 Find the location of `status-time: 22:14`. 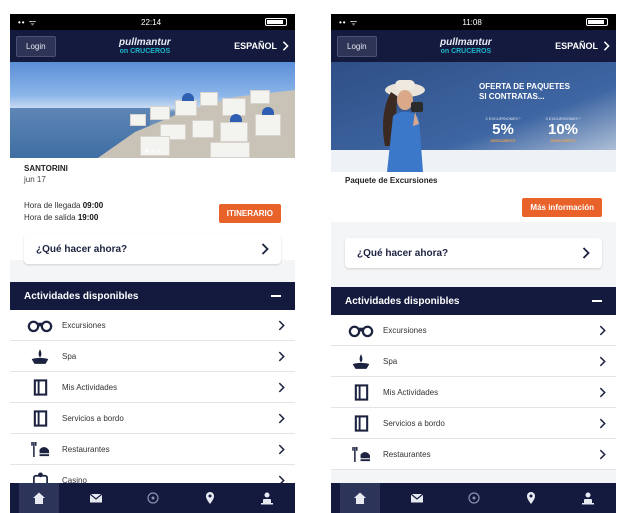

status-time: 22:14 is located at coordinates (151, 22).